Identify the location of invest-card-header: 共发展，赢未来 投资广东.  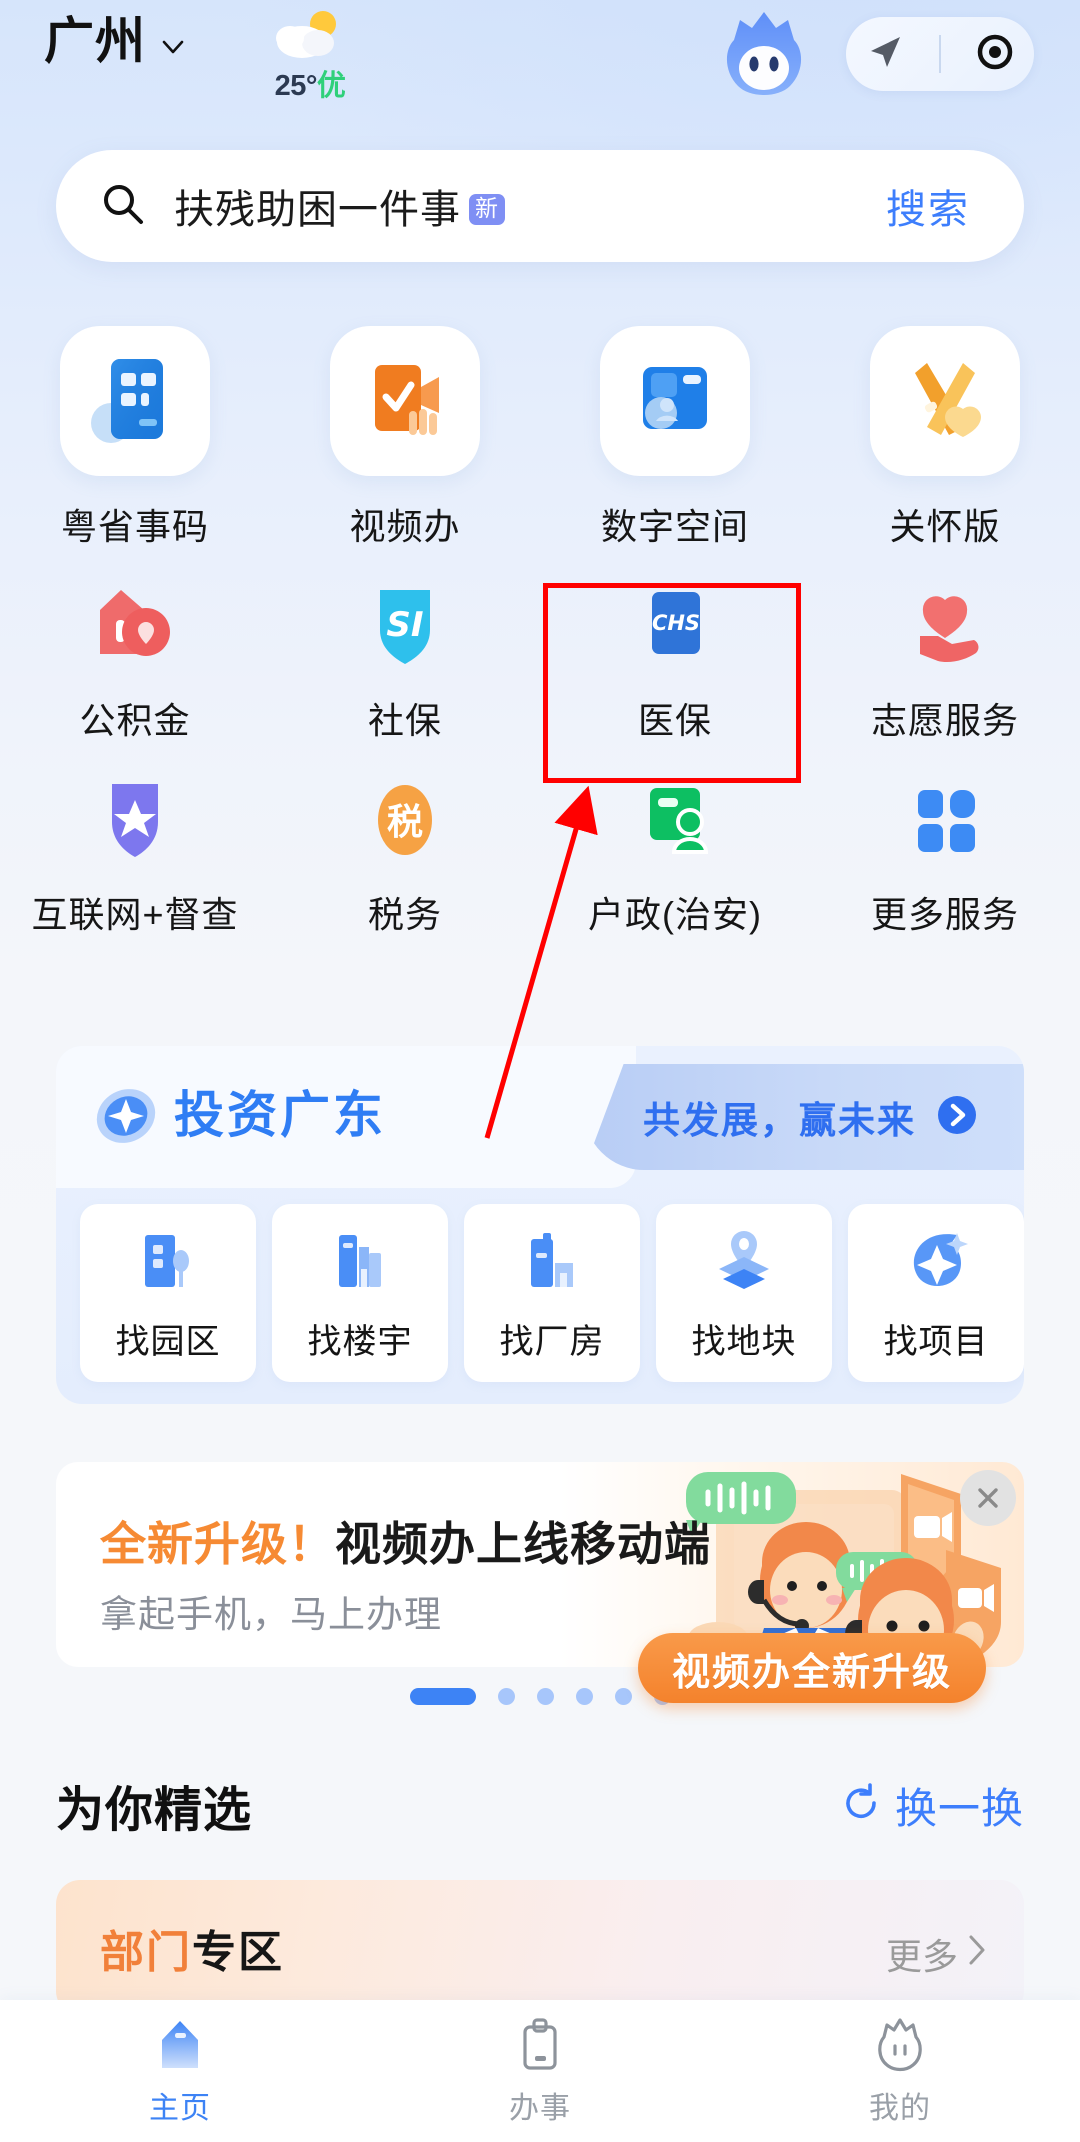
(540, 1117).